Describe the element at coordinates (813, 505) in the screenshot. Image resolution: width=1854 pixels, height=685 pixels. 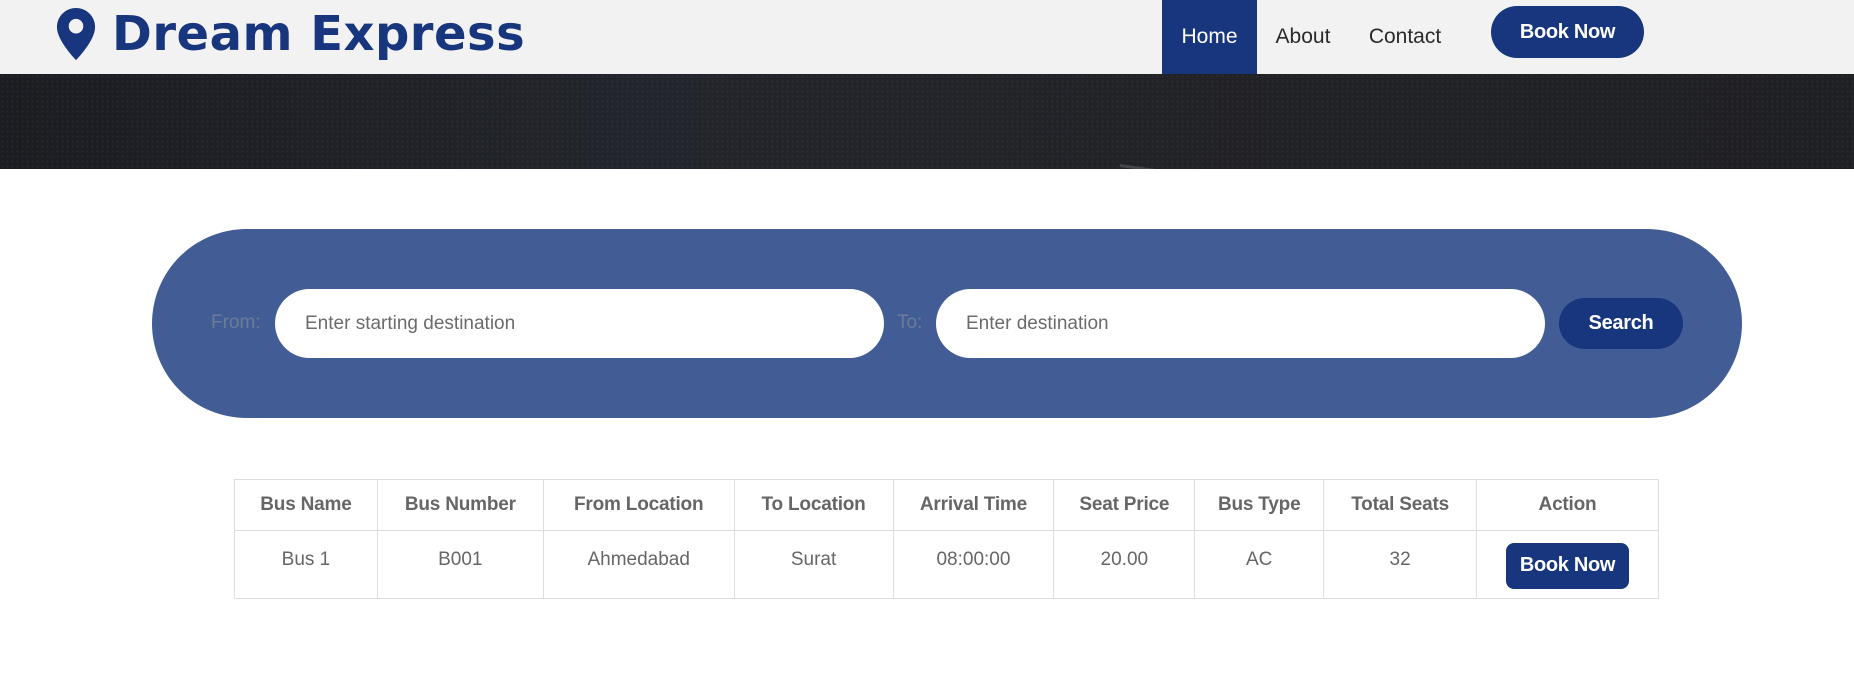
I see `column-header-to-location: To Location` at that location.